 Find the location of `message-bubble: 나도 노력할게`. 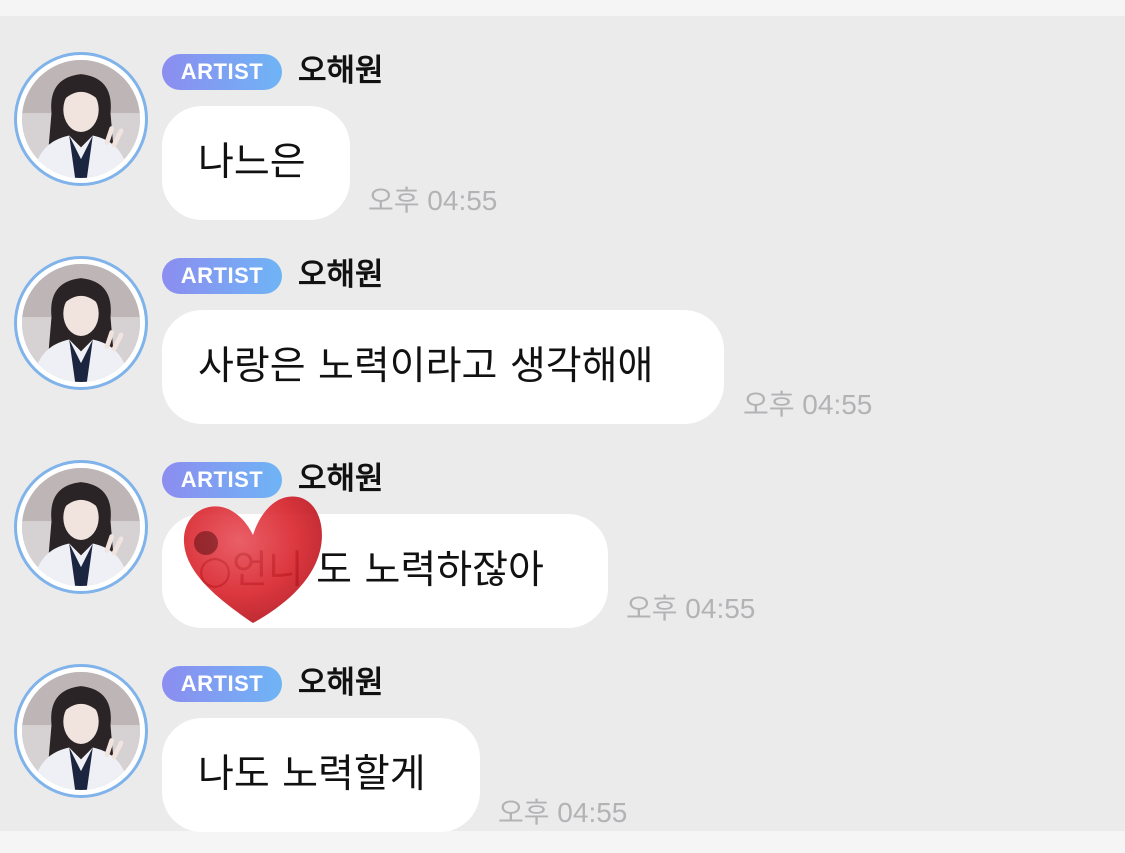

message-bubble: 나도 노력할게 is located at coordinates (321, 775).